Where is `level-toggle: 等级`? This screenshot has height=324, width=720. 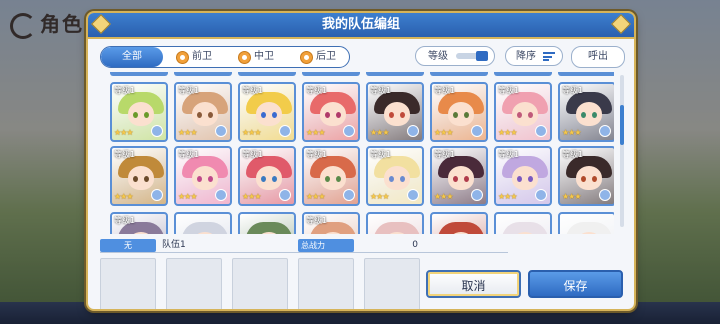
level-toggle: 等级 is located at coordinates (455, 56).